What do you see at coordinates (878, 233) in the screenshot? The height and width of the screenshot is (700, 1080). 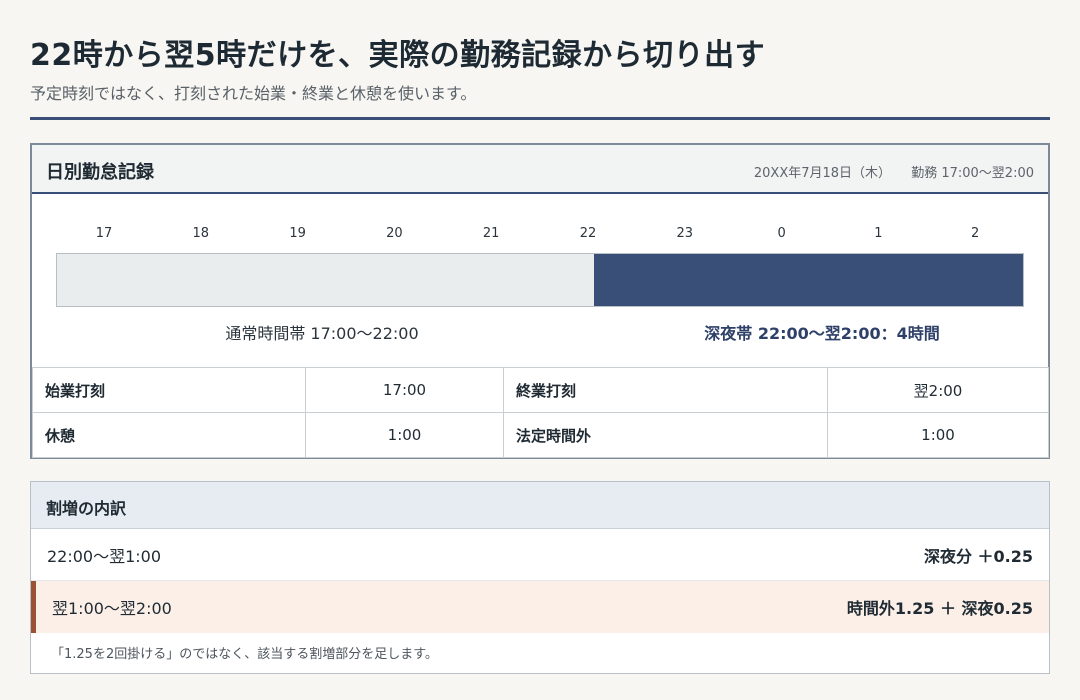 I see `timeline-tick-label: 1` at bounding box center [878, 233].